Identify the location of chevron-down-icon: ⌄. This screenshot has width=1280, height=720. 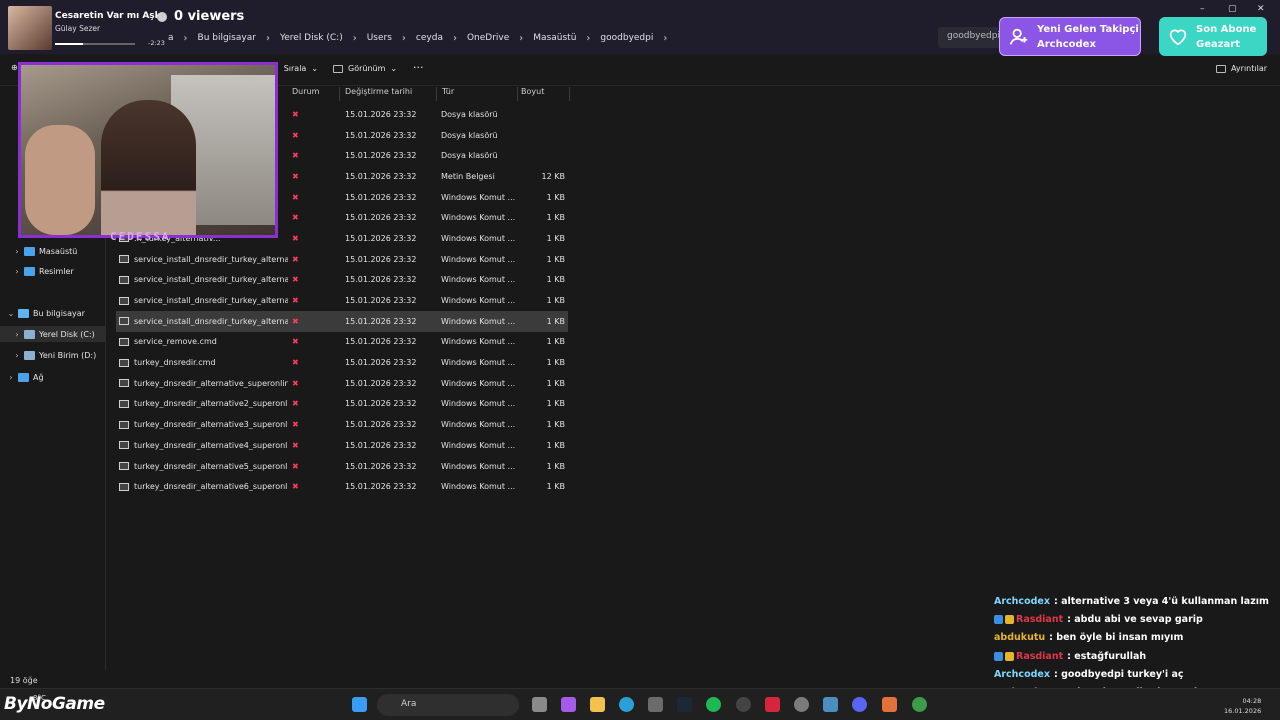
(11, 313).